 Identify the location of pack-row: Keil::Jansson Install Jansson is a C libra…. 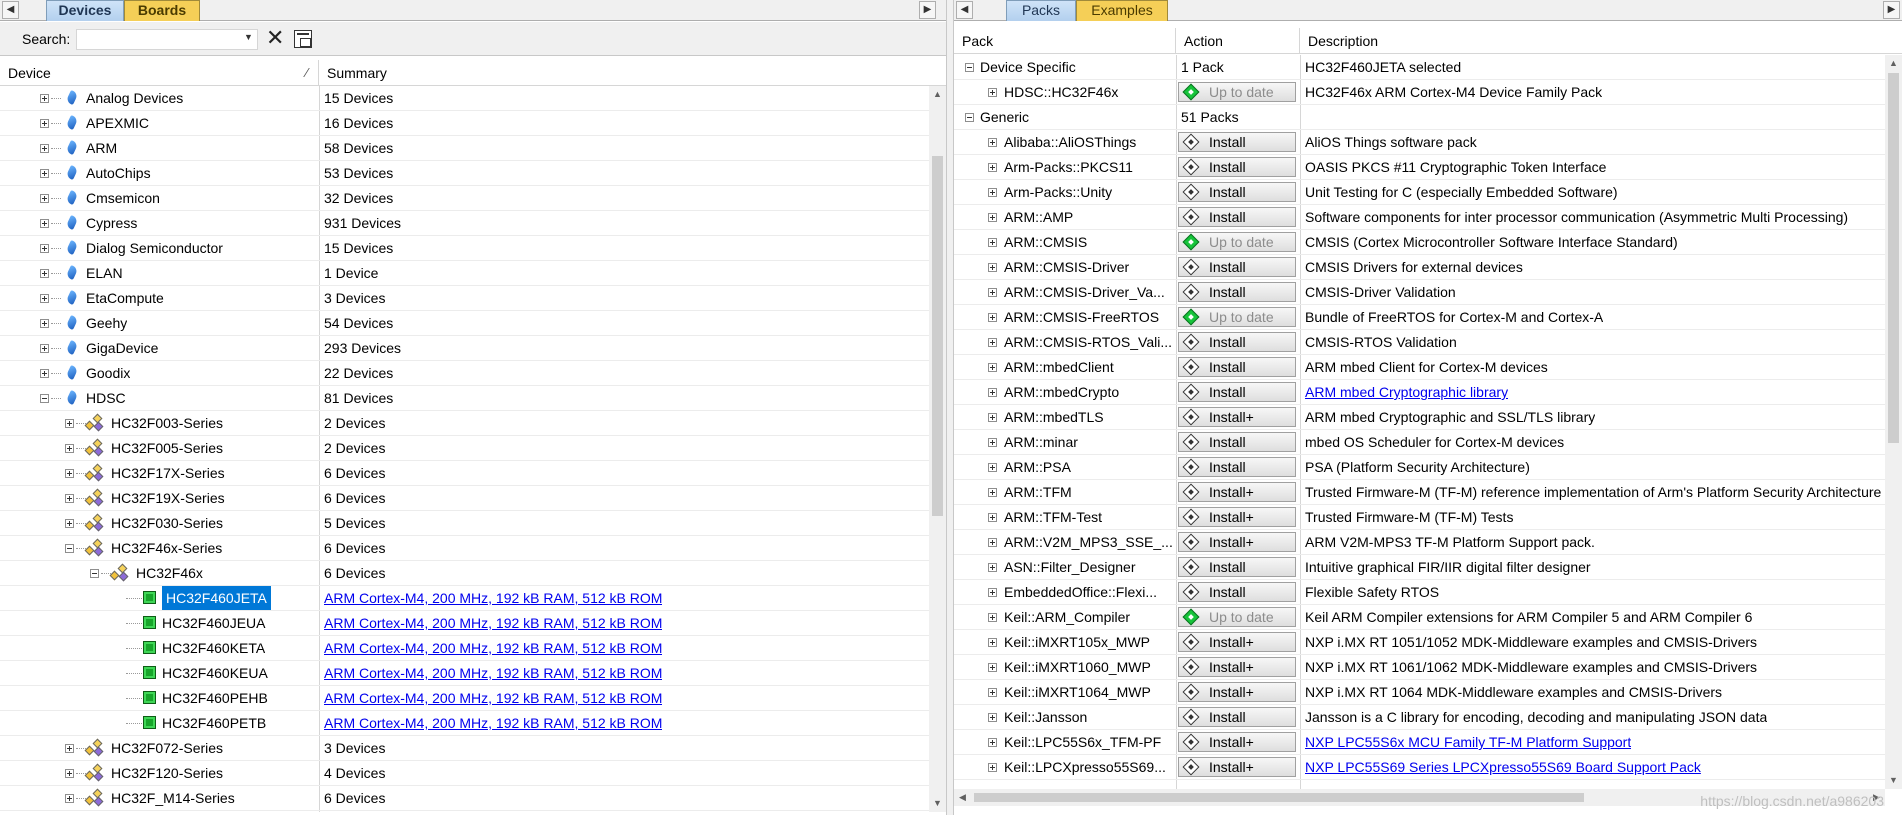
(1419, 717).